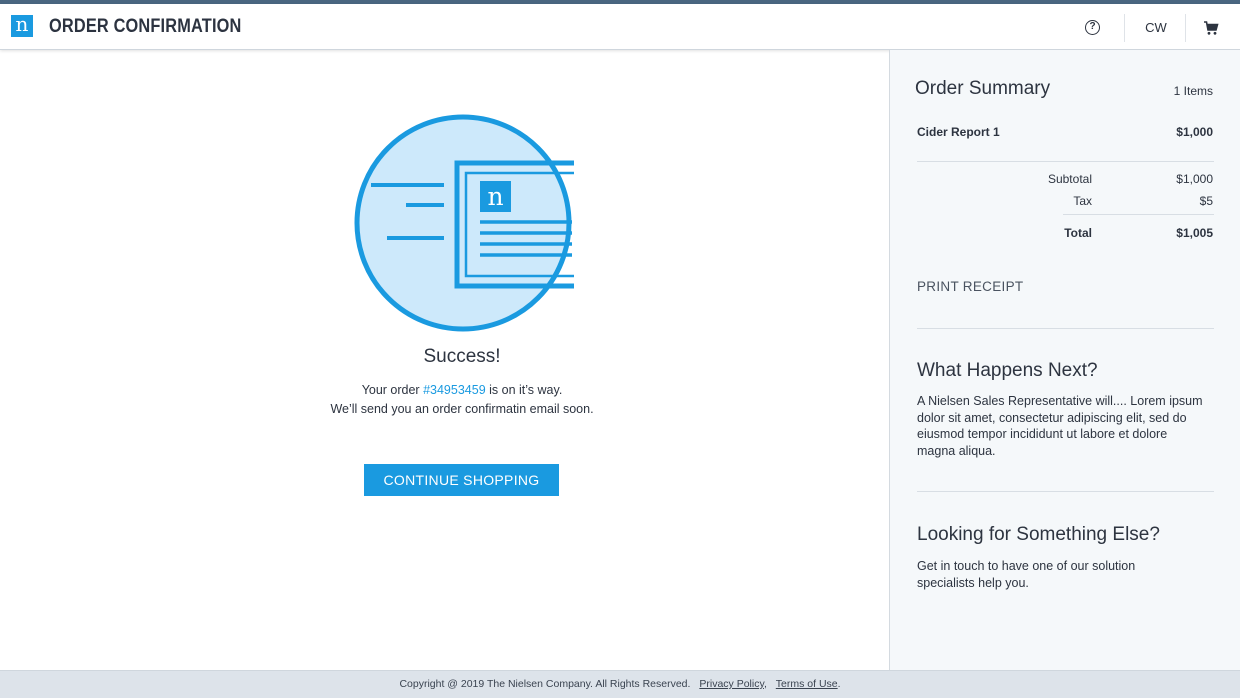 Image resolution: width=1240 pixels, height=698 pixels. What do you see at coordinates (958, 132) in the screenshot?
I see `line-item-name: Cider Report 1` at bounding box center [958, 132].